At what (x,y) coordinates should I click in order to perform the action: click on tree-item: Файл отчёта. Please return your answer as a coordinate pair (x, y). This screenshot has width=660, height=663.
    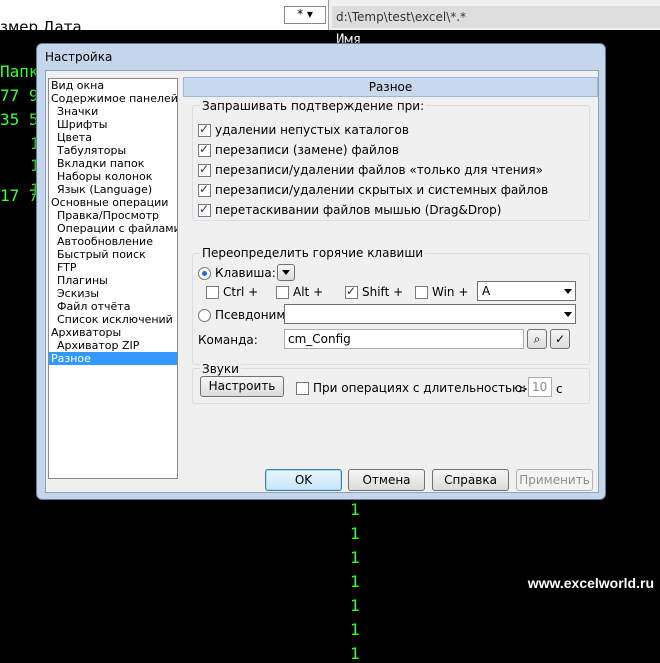
    Looking at the image, I should click on (113, 306).